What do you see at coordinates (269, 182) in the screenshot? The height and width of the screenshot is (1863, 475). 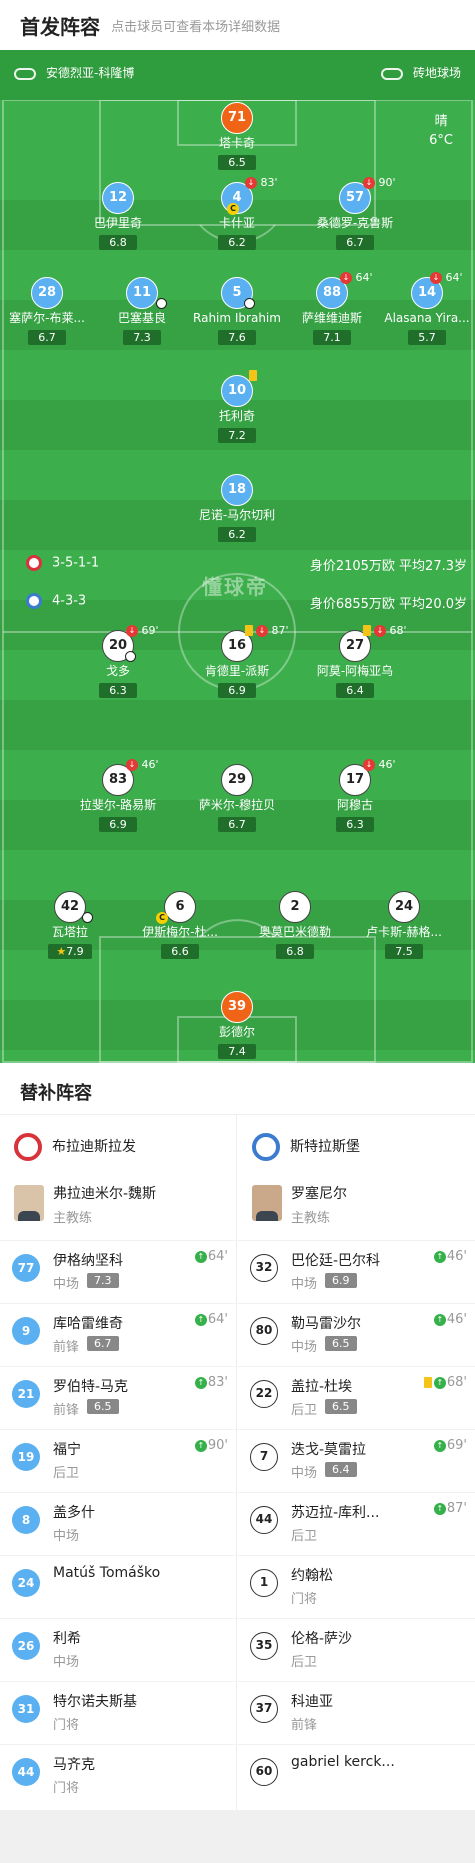 I see `sub-minute: 83'` at bounding box center [269, 182].